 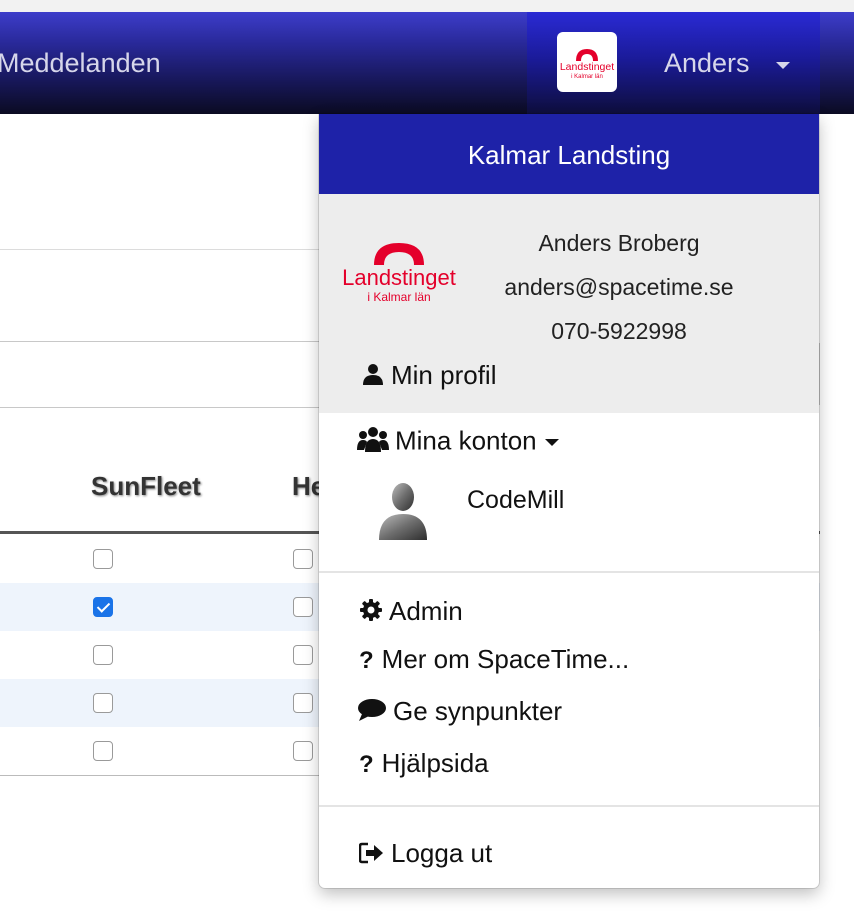 I want to click on checkbox-he-row5, so click(x=303, y=751).